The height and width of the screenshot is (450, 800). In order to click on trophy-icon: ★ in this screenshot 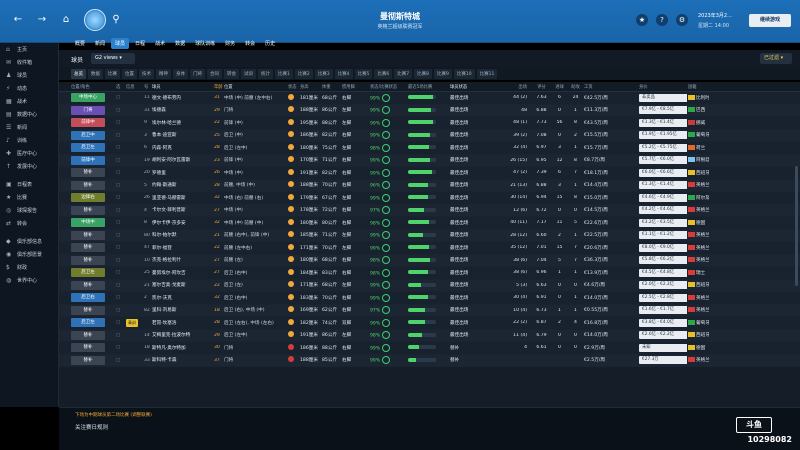, I will do `click(642, 20)`.